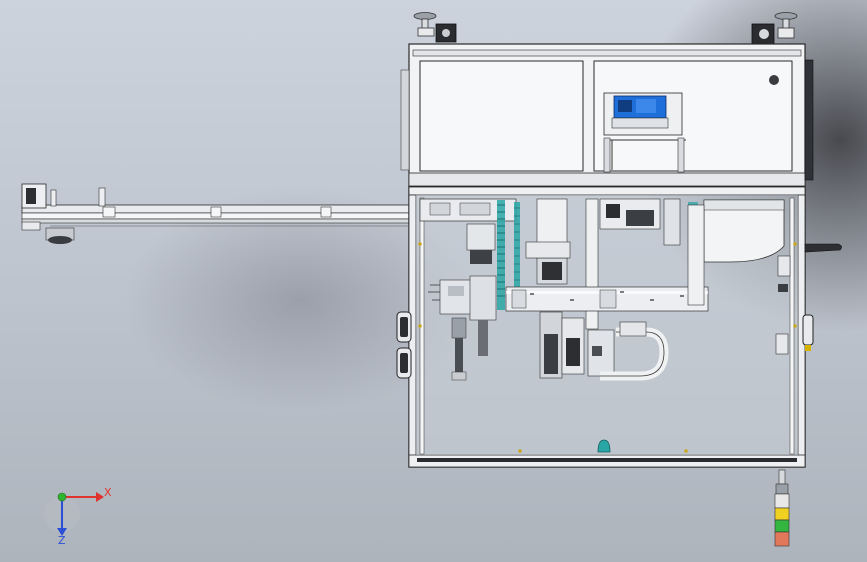 The image size is (867, 562). What do you see at coordinates (404, 363) in the screenshot?
I see `door-handle-lower` at bounding box center [404, 363].